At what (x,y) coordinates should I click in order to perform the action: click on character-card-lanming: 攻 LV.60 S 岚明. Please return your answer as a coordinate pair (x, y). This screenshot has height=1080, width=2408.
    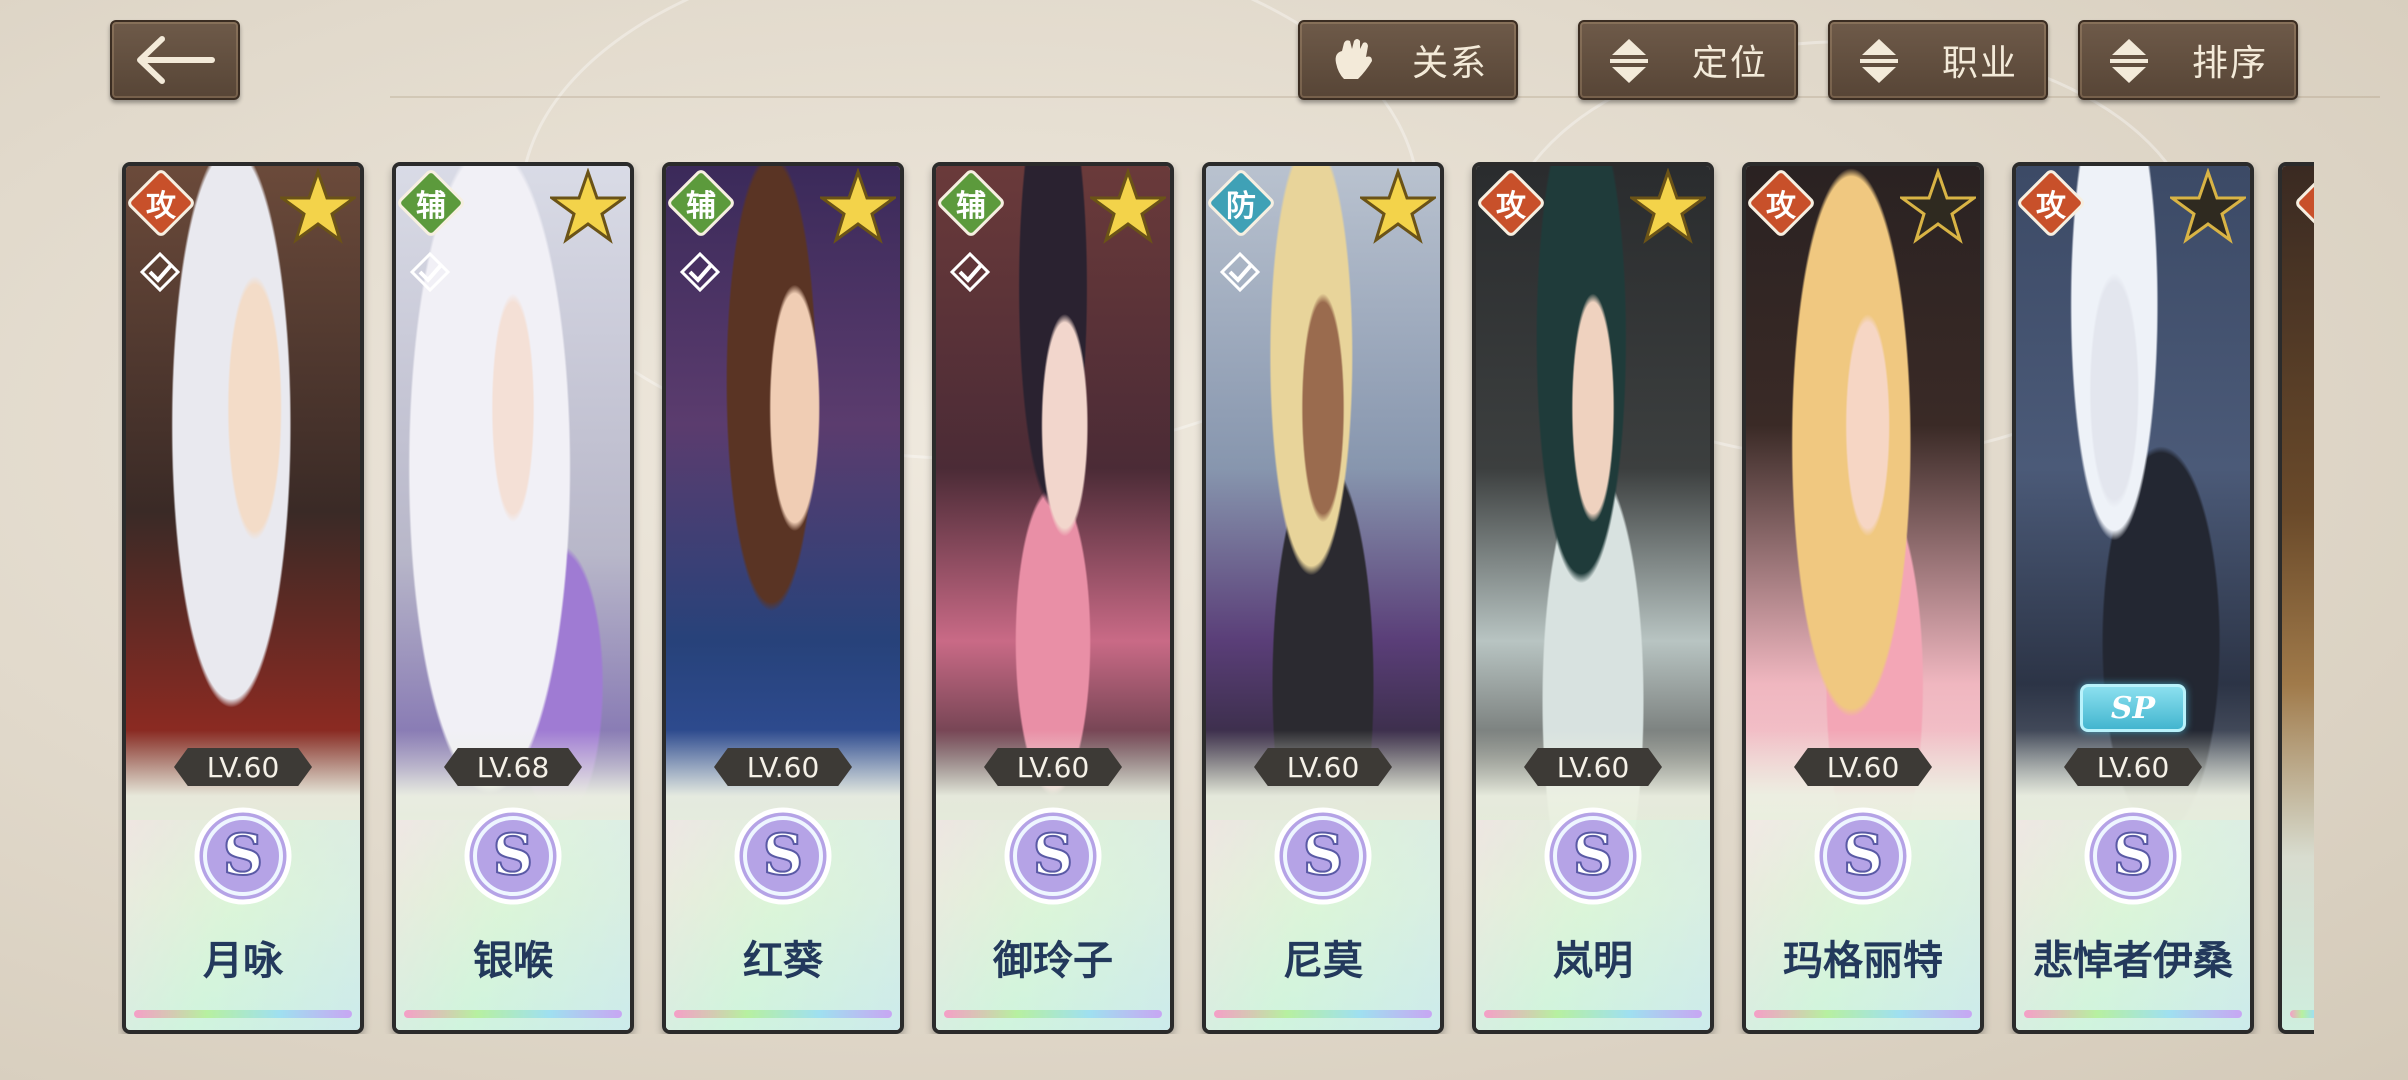
    Looking at the image, I should click on (1593, 598).